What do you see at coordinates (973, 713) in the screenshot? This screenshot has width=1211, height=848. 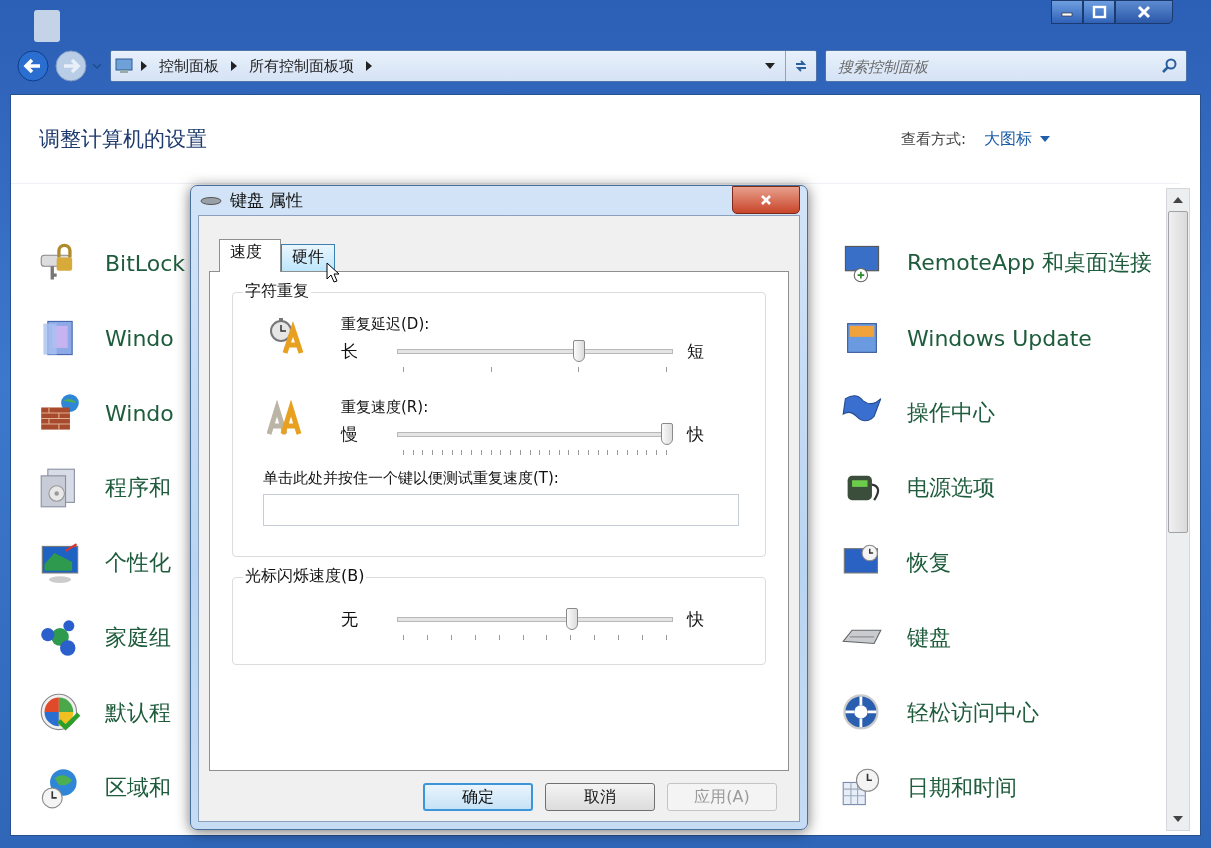 I see `control-panel-link: 轻松访问中心` at bounding box center [973, 713].